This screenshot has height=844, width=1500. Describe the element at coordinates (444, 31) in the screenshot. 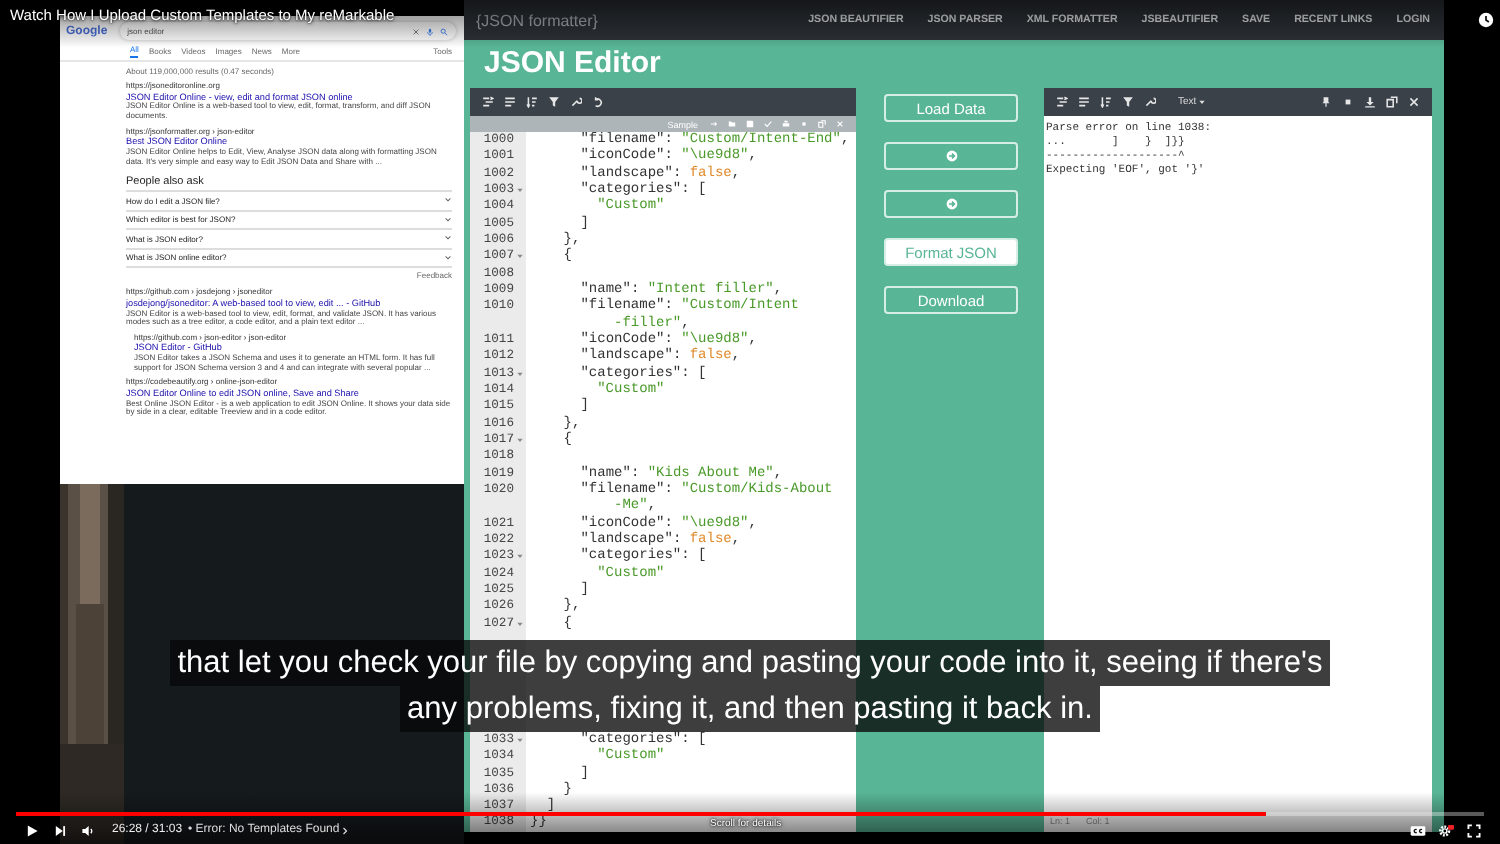

I see `search-icon` at that location.